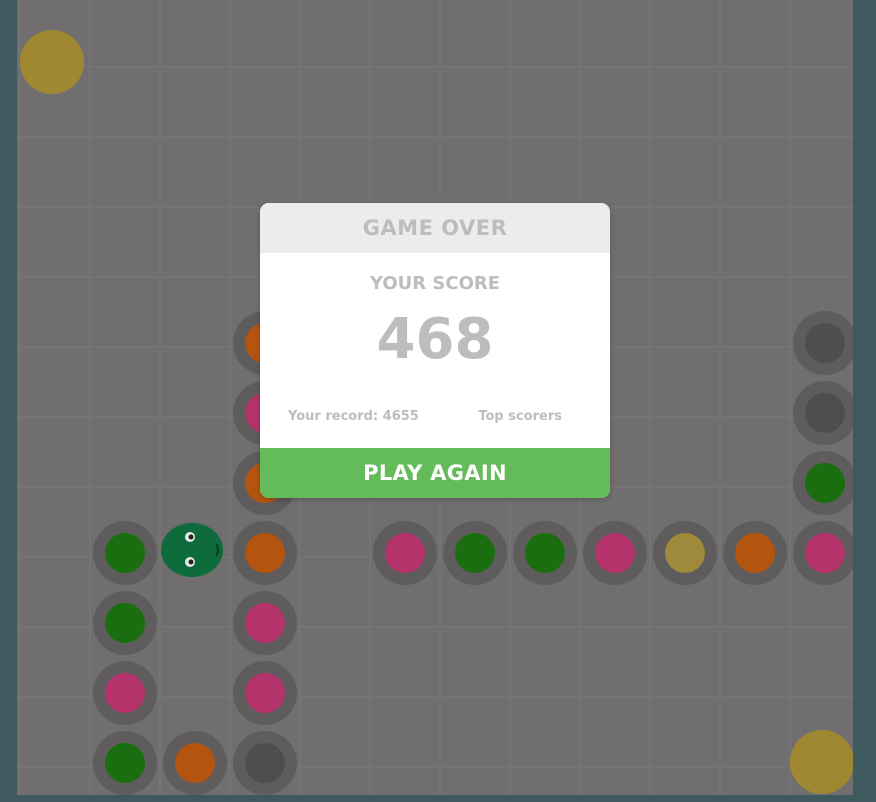 The image size is (876, 802). I want to click on record-line: Your record: 4655, so click(353, 416).